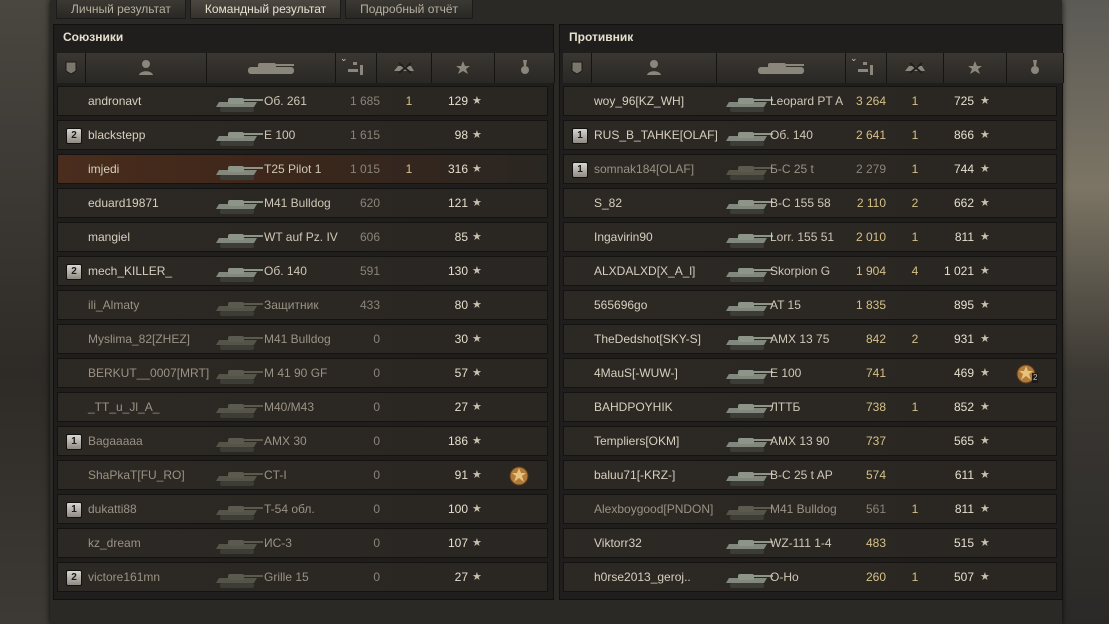  What do you see at coordinates (404, 68) in the screenshot?
I see `allies-column-kills-header` at bounding box center [404, 68].